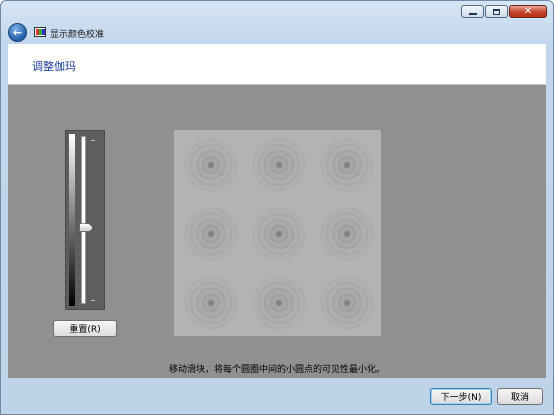 This screenshot has height=415, width=554. I want to click on maximize-button, so click(496, 11).